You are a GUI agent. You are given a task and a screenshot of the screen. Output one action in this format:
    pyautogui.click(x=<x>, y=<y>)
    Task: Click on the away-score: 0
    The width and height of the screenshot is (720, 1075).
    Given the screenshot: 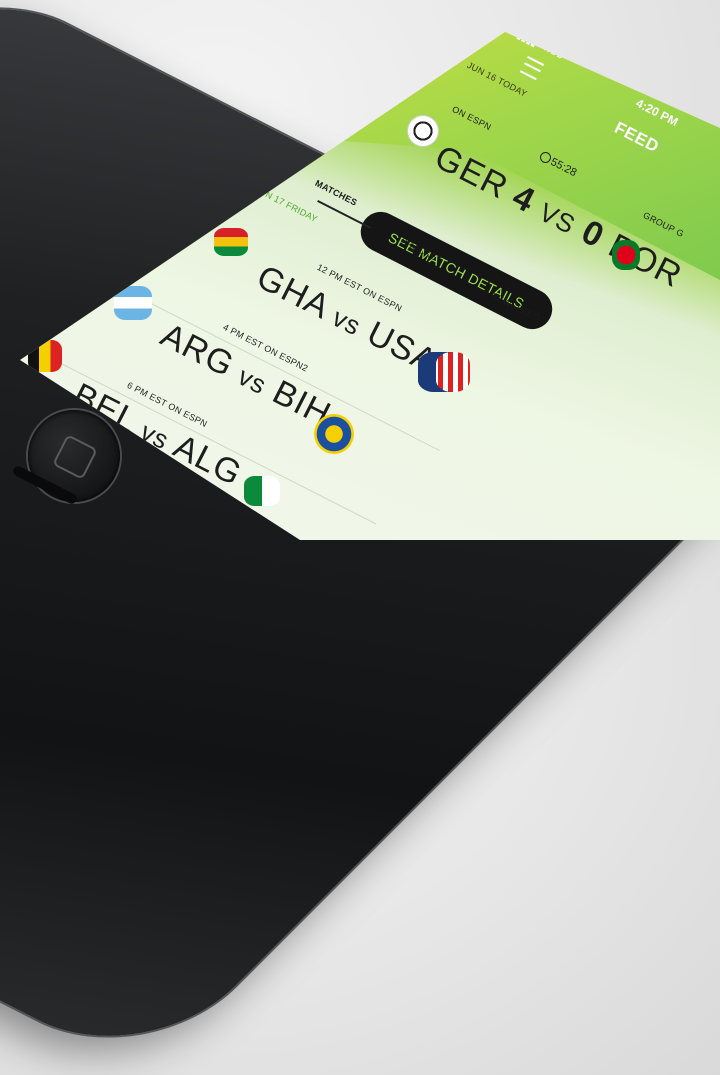 What is the action you would take?
    pyautogui.click(x=593, y=234)
    